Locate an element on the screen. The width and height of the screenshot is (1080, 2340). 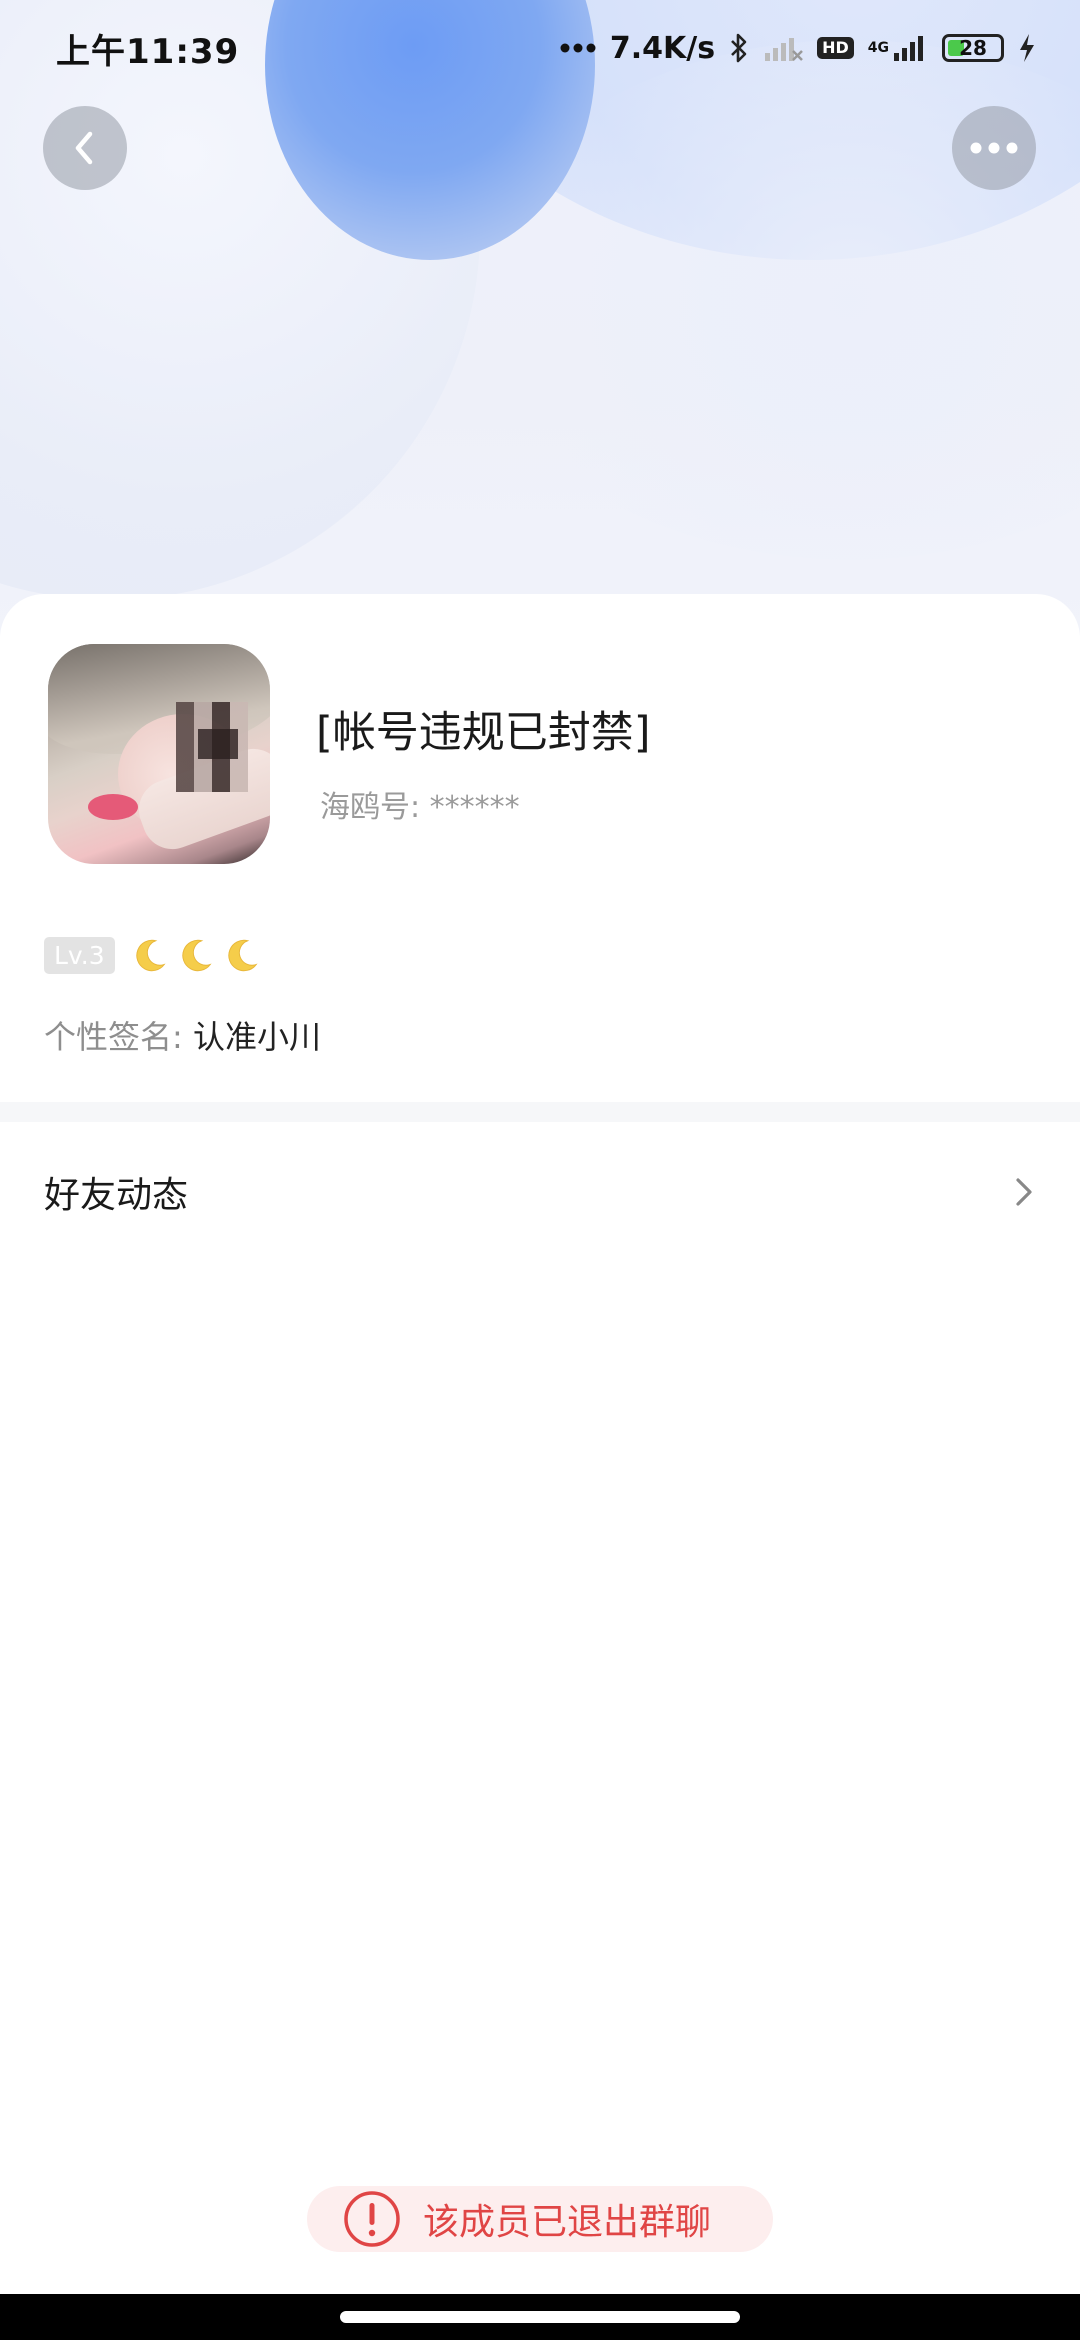
section-divider is located at coordinates (540, 1112).